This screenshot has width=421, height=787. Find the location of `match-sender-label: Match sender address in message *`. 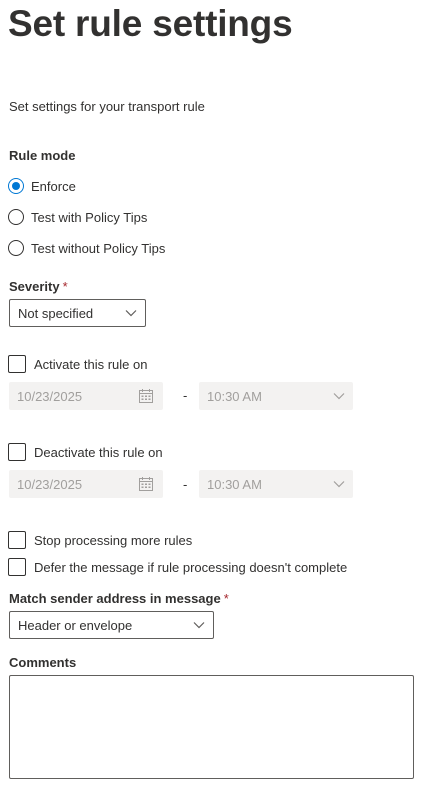

match-sender-label: Match sender address in message * is located at coordinates (119, 598).